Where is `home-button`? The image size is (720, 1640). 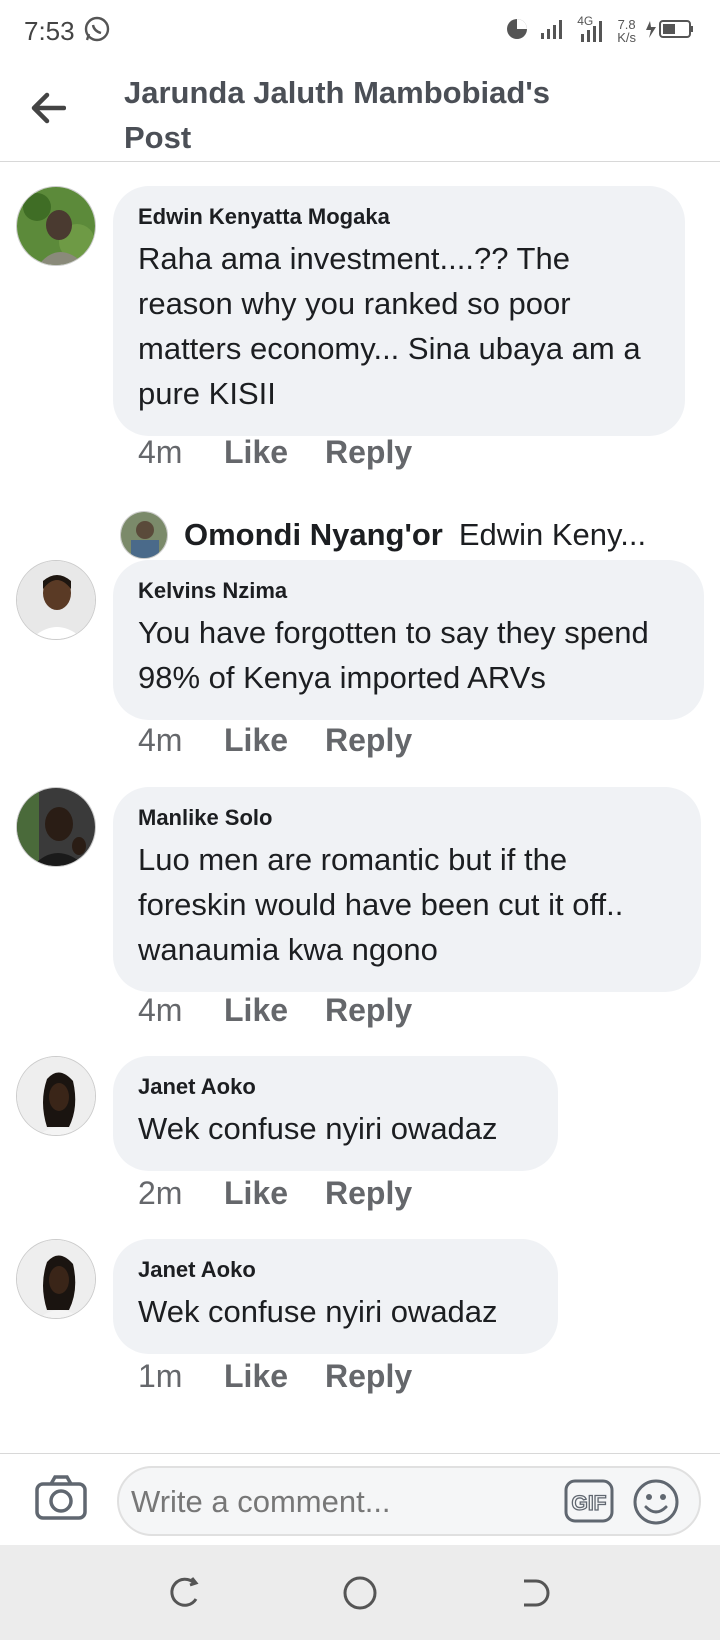 home-button is located at coordinates (360, 1593).